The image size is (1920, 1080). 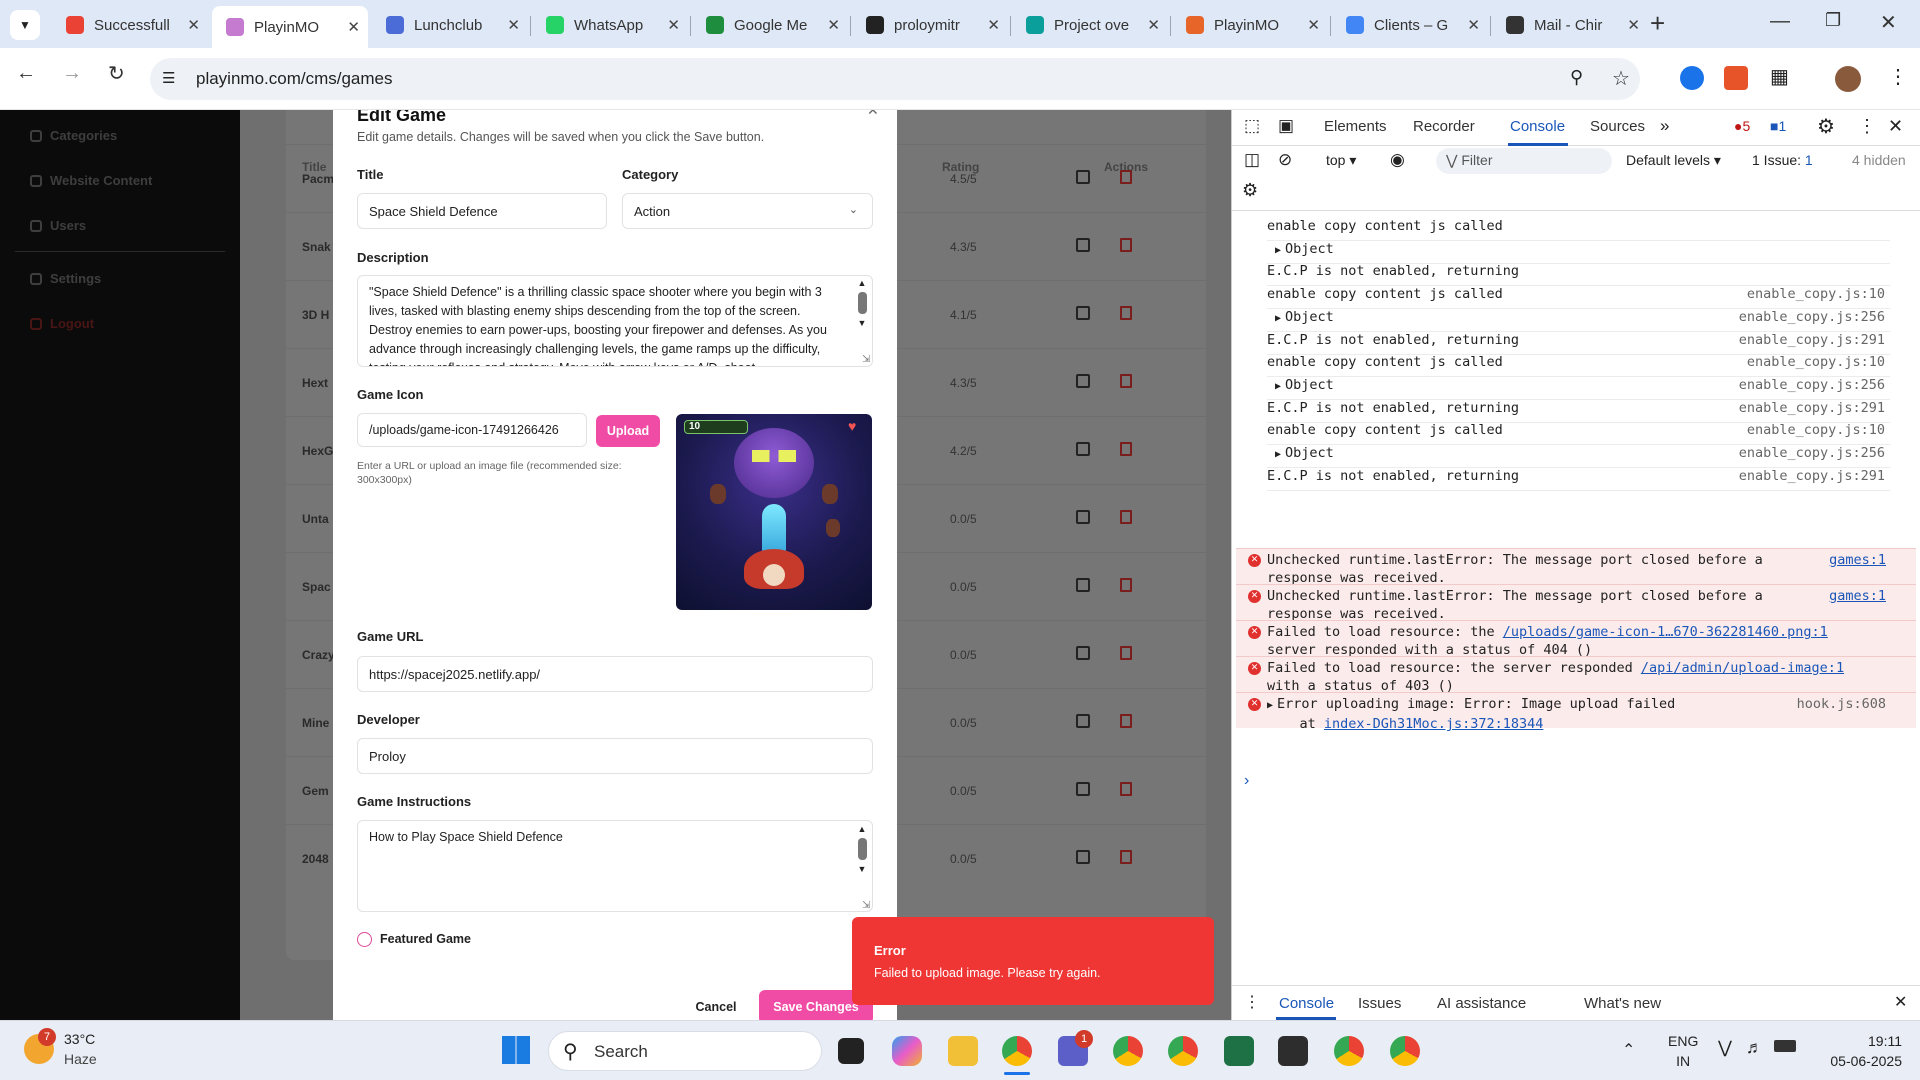 What do you see at coordinates (1537, 126) in the screenshot?
I see `tab-console: Console` at bounding box center [1537, 126].